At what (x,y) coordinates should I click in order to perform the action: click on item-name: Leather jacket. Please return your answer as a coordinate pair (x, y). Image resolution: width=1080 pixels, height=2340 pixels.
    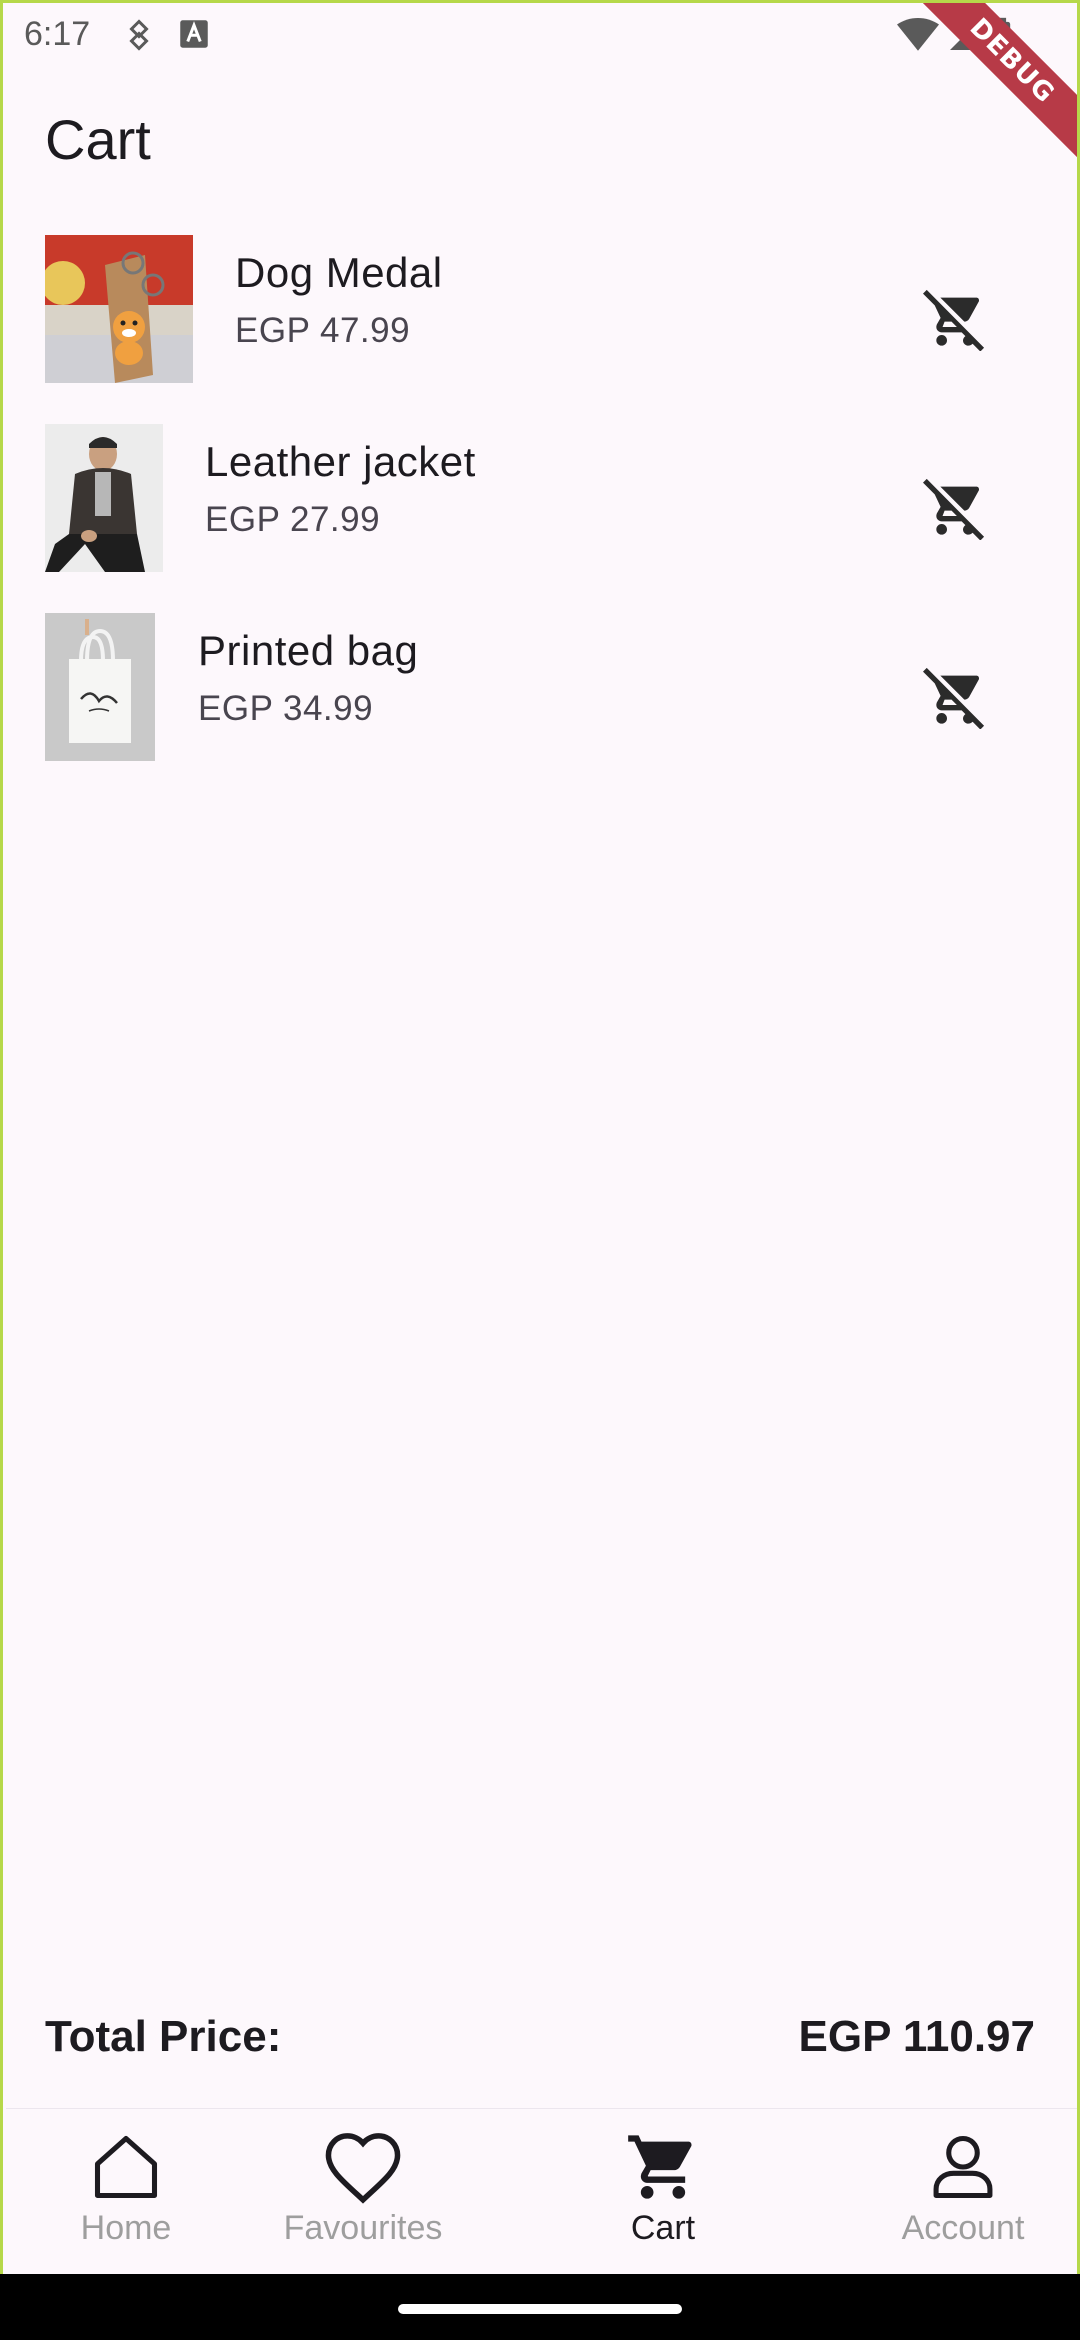
    Looking at the image, I should click on (340, 461).